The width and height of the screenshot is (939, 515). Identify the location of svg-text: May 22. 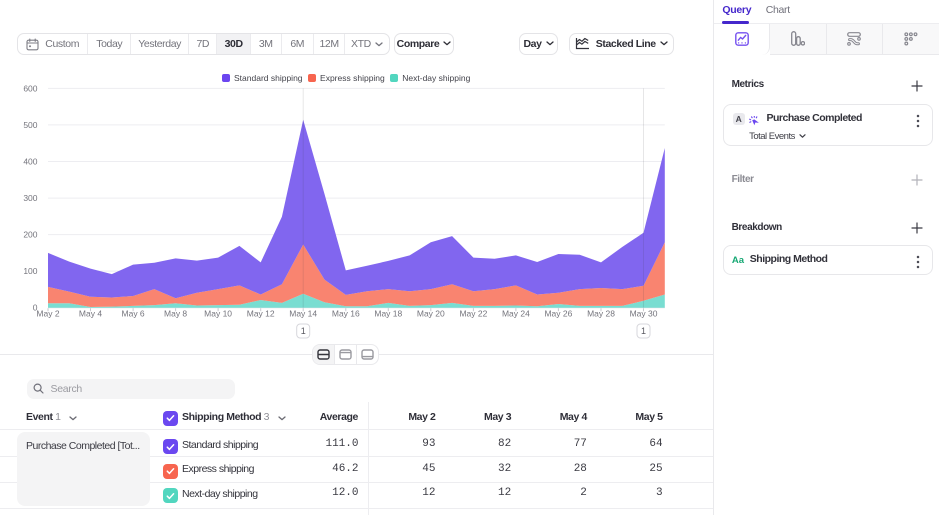
(473, 314).